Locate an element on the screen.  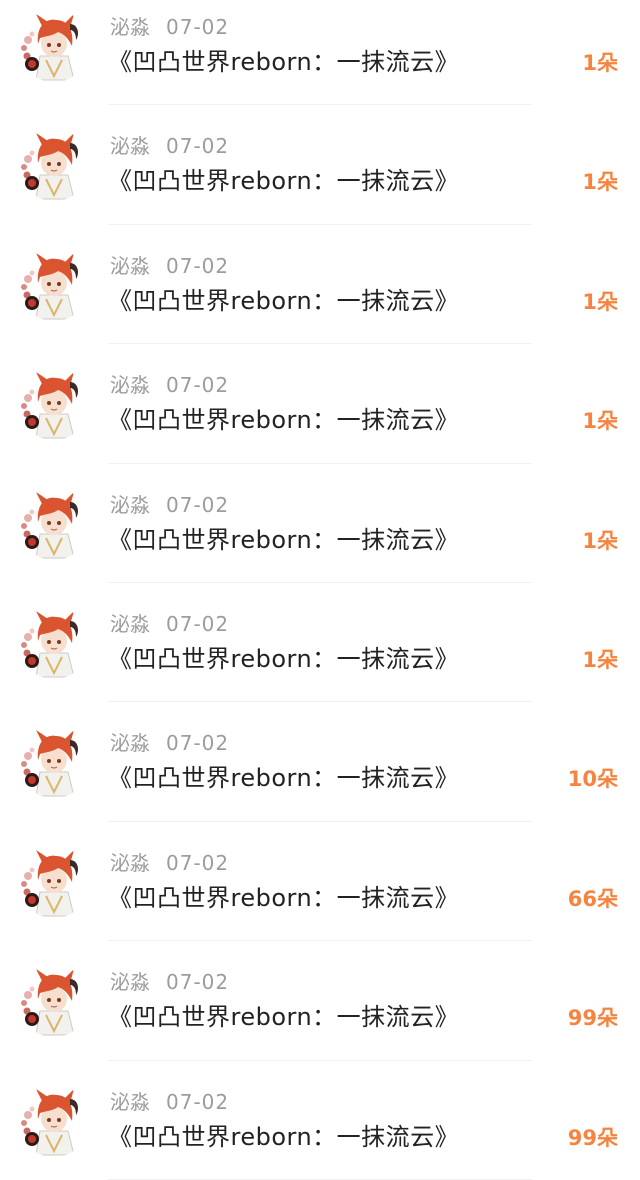
list-item: 泌淼 07-02 《凹凸世界reborn：一抹流云》 10朵 is located at coordinates (320, 762).